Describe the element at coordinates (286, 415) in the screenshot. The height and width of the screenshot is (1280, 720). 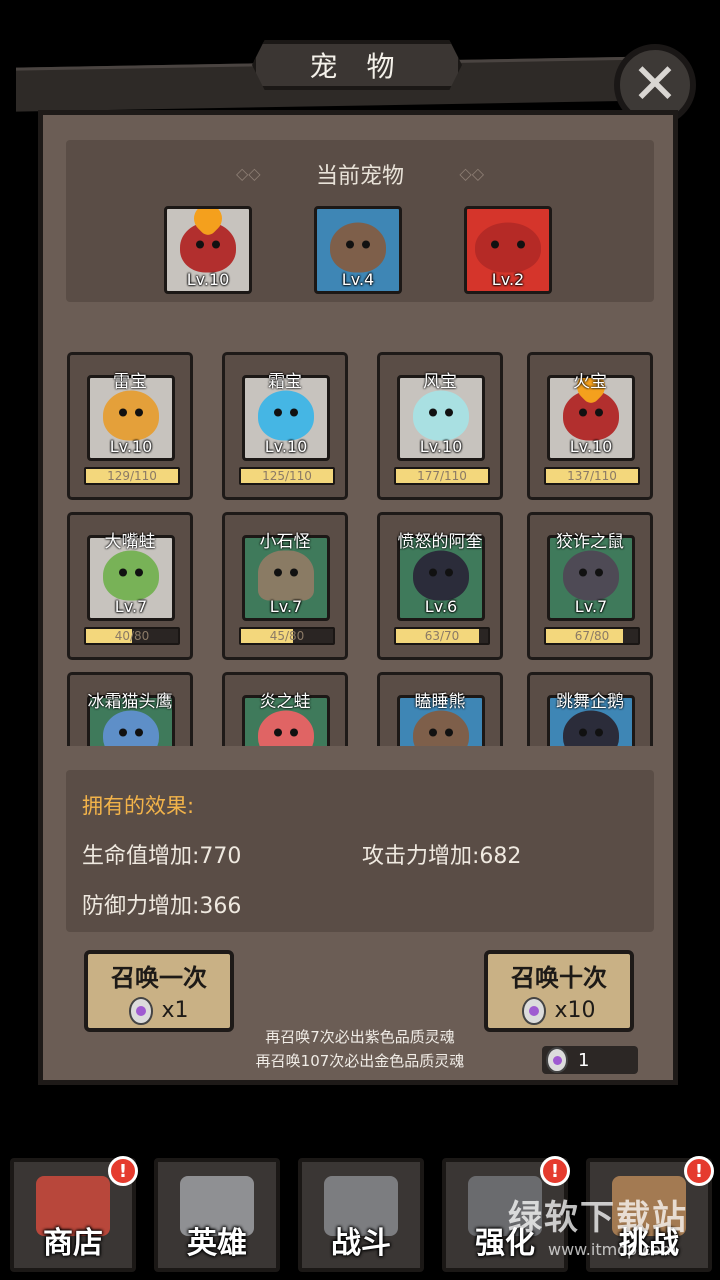
I see `frost-pet-icon` at that location.